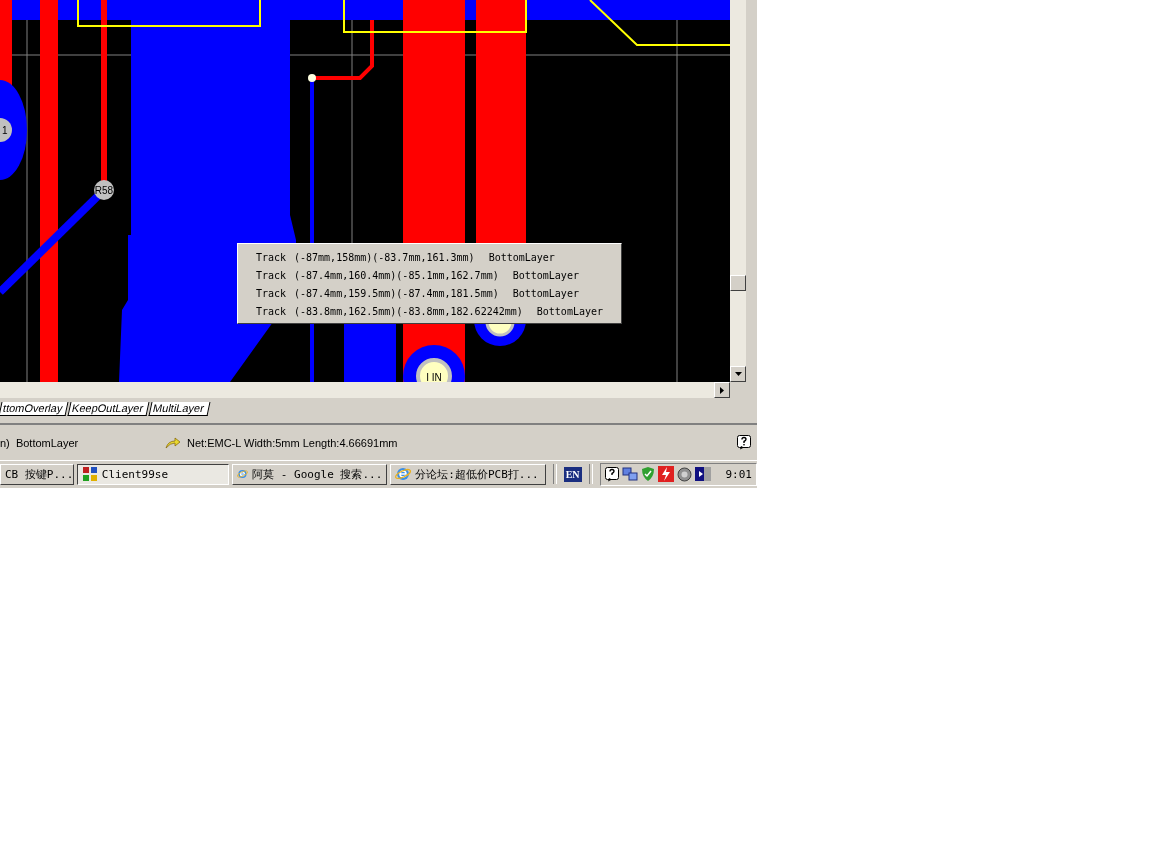  What do you see at coordinates (429, 257) in the screenshot?
I see `track-list-item: Track (-87mm,158mm)(-83.7mm,161.3mm) BottomLayer` at bounding box center [429, 257].